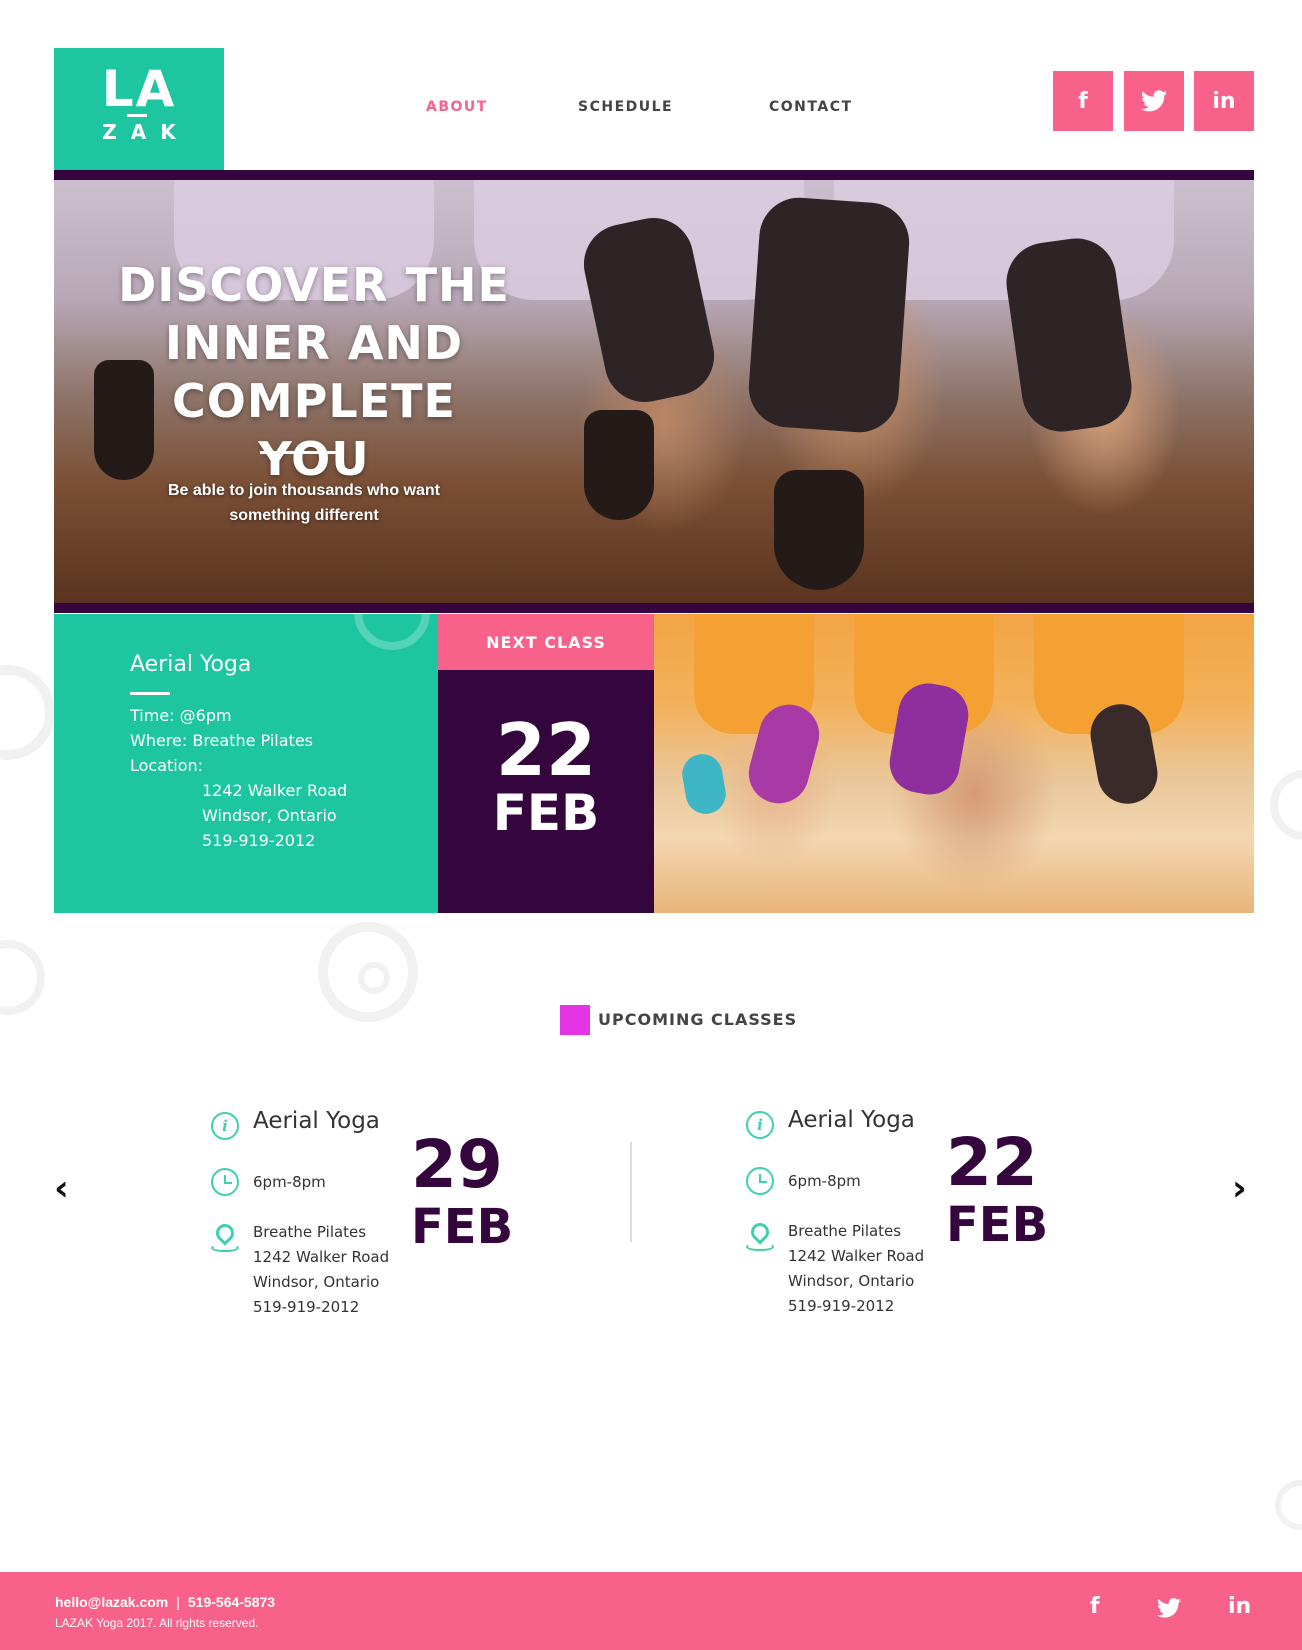 This screenshot has width=1302, height=1650. Describe the element at coordinates (1239, 1188) in the screenshot. I see `next-arrow-icon: ›` at that location.